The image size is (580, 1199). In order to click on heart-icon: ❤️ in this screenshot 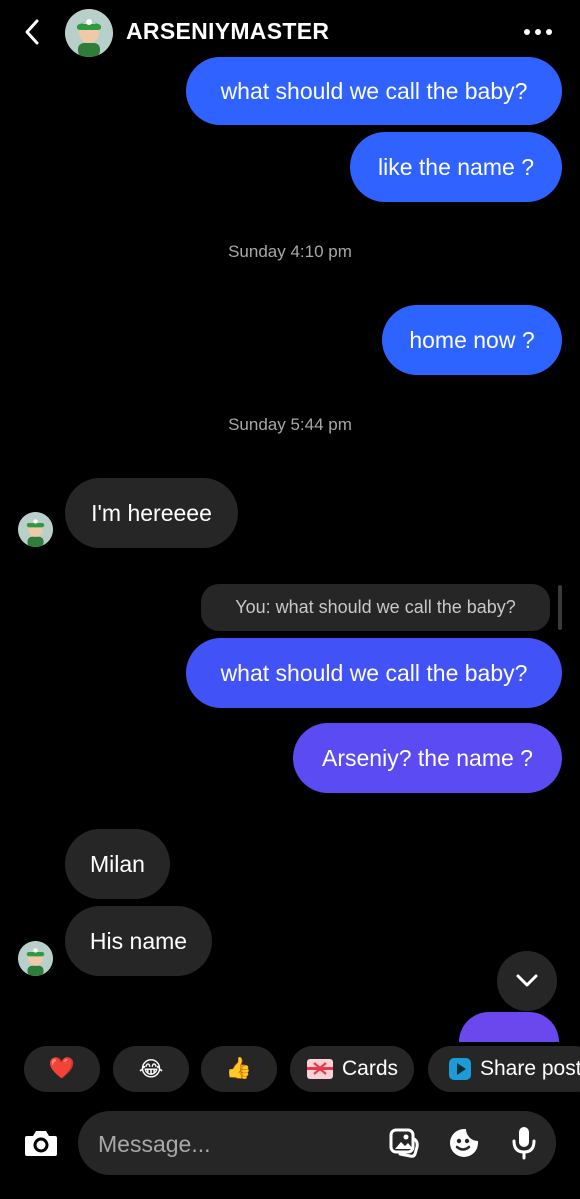, I will do `click(62, 1068)`.